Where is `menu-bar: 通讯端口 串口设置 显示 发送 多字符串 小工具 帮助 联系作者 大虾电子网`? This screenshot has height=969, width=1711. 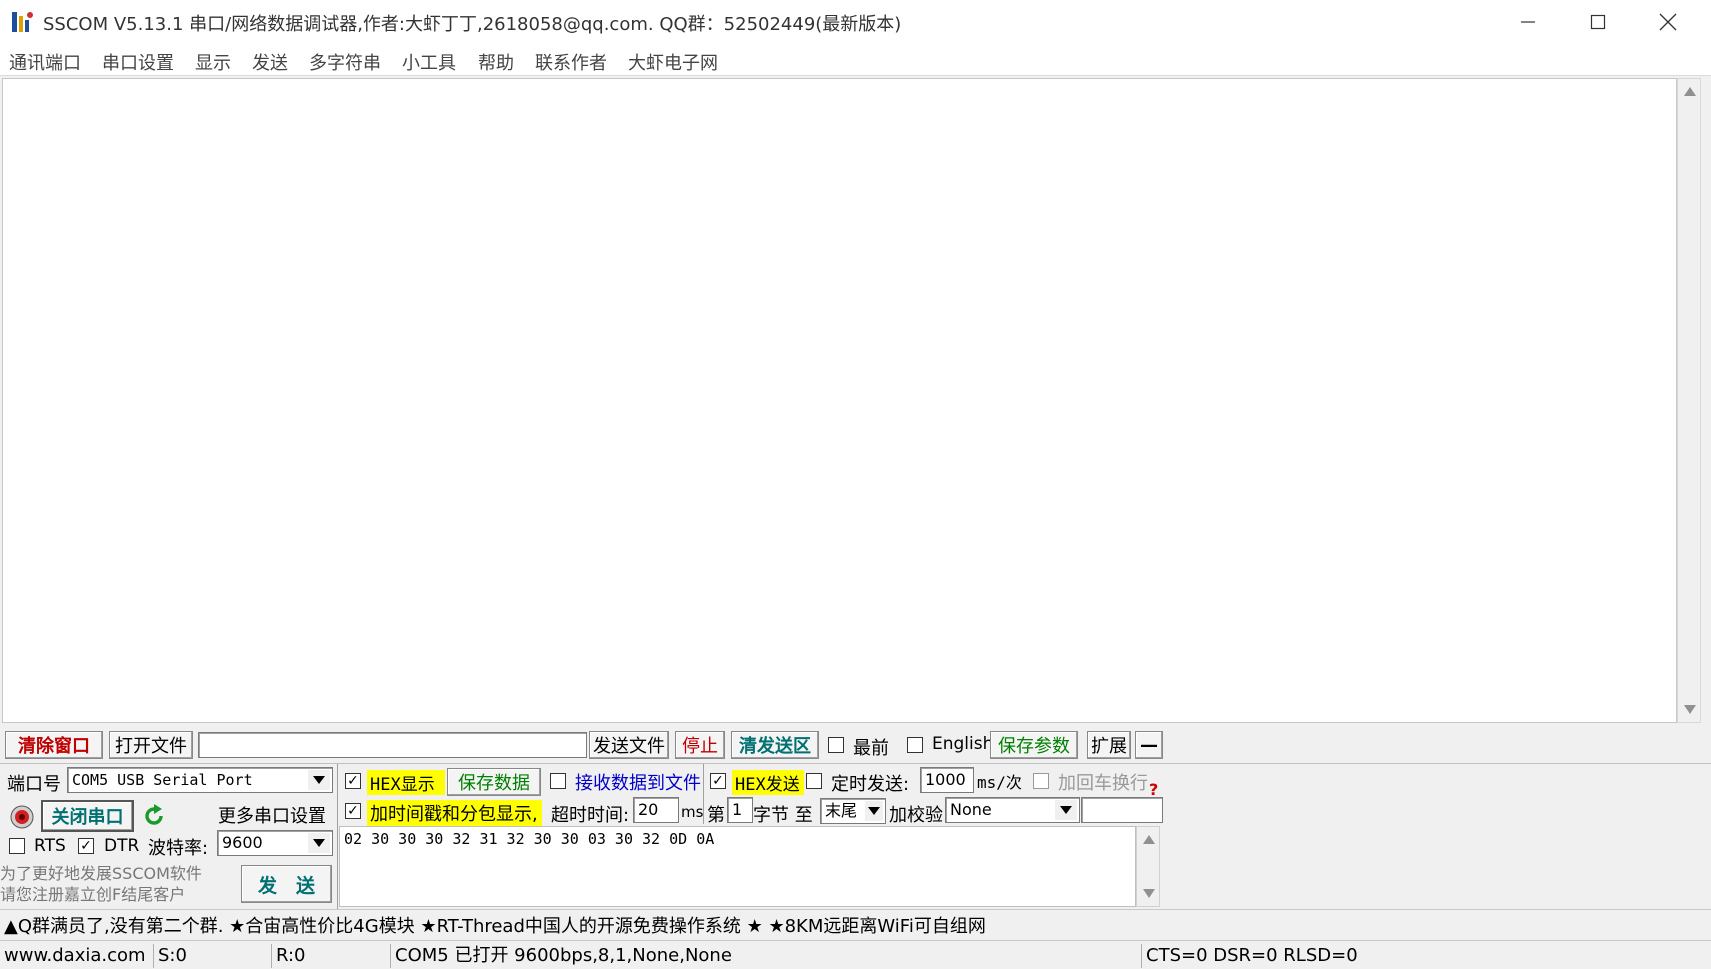
menu-bar: 通讯端口 串口设置 显示 发送 多字符串 小工具 帮助 联系作者 大虾电子网 is located at coordinates (855, 60).